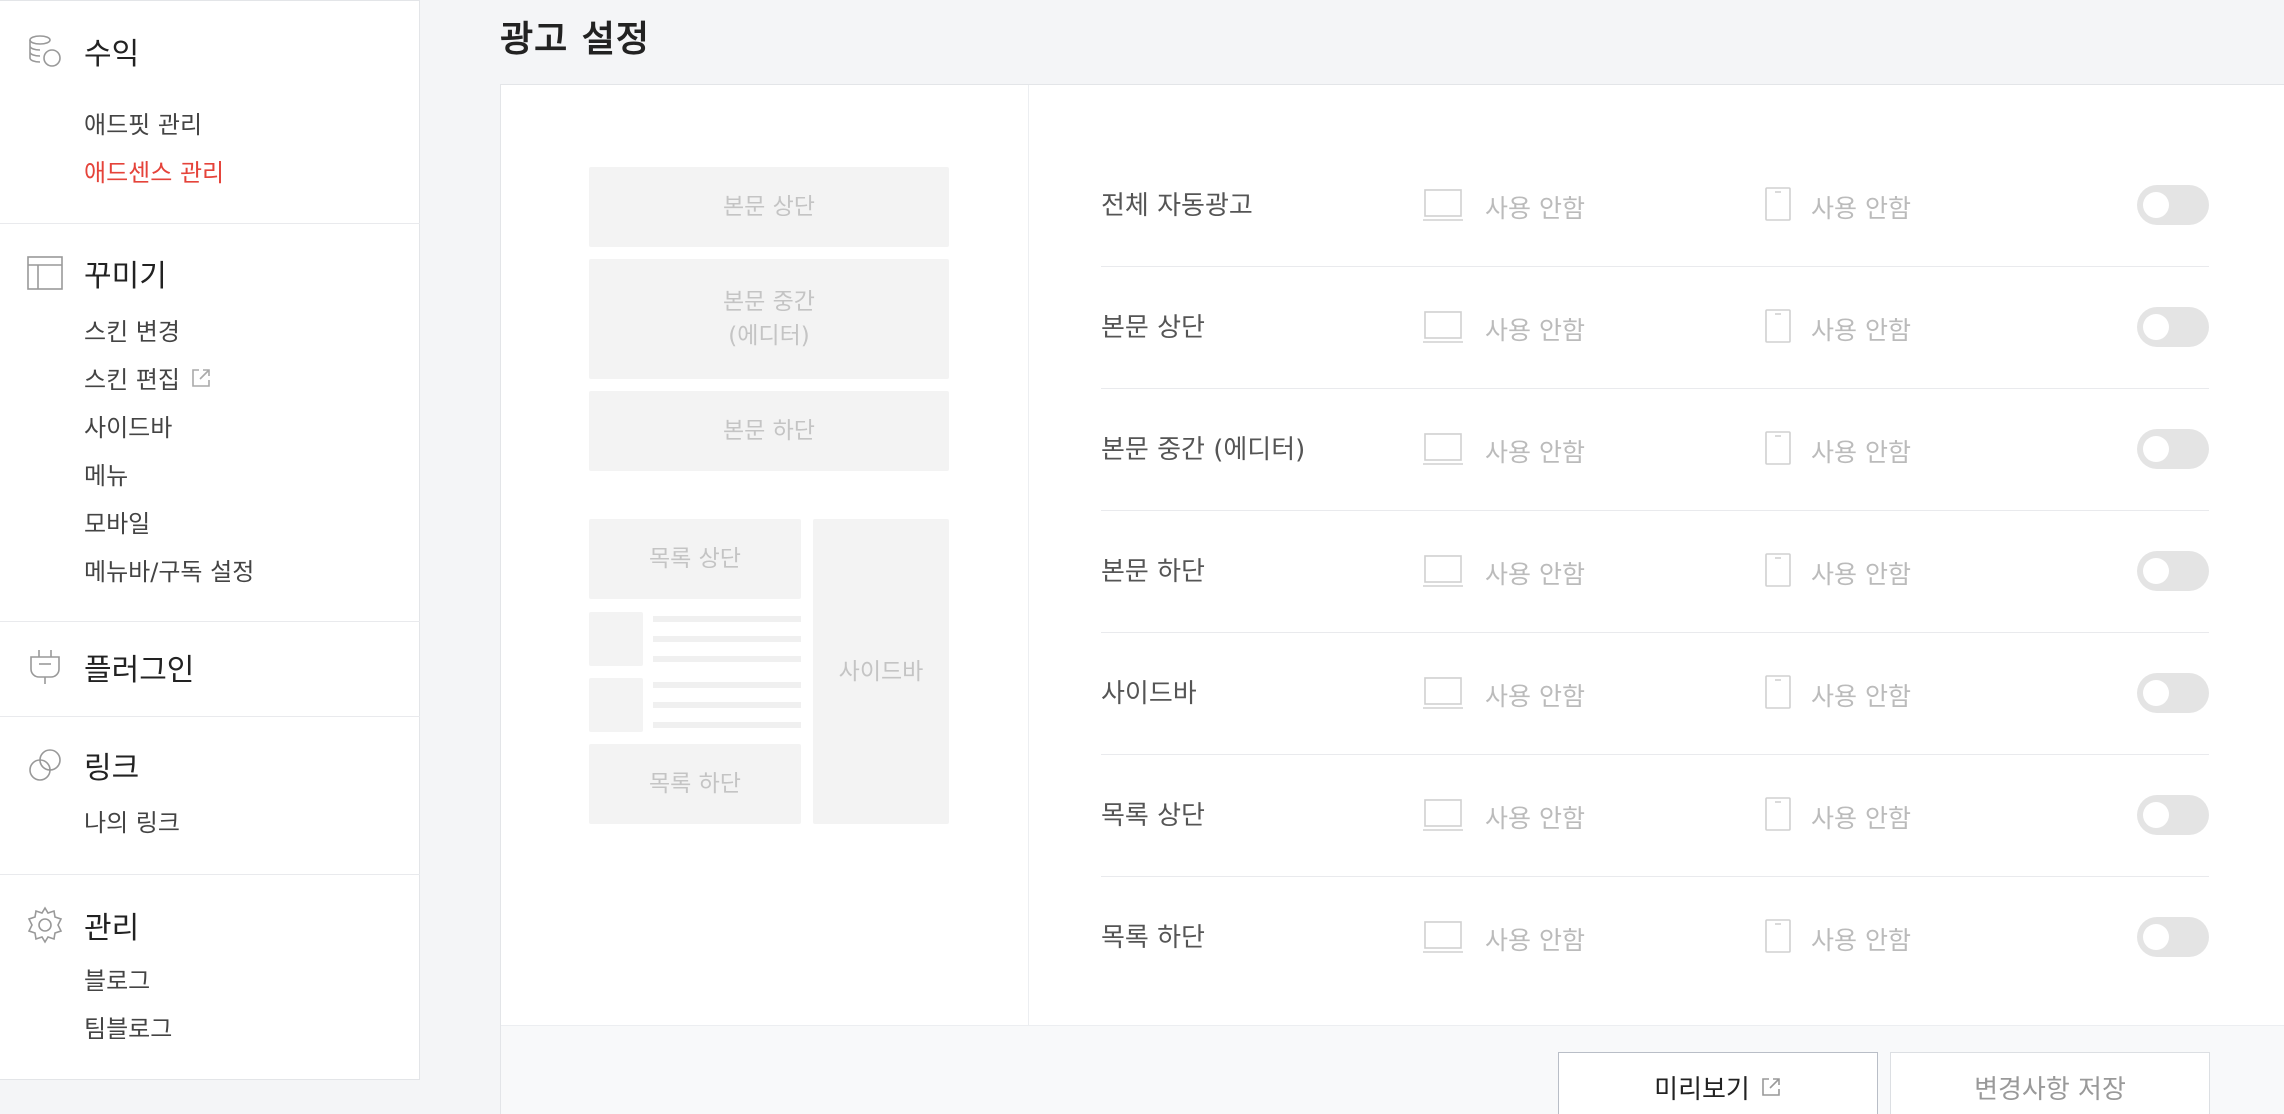 The image size is (2284, 1114). What do you see at coordinates (132, 380) in the screenshot?
I see `sidebar-item-label: 스킨 편집` at bounding box center [132, 380].